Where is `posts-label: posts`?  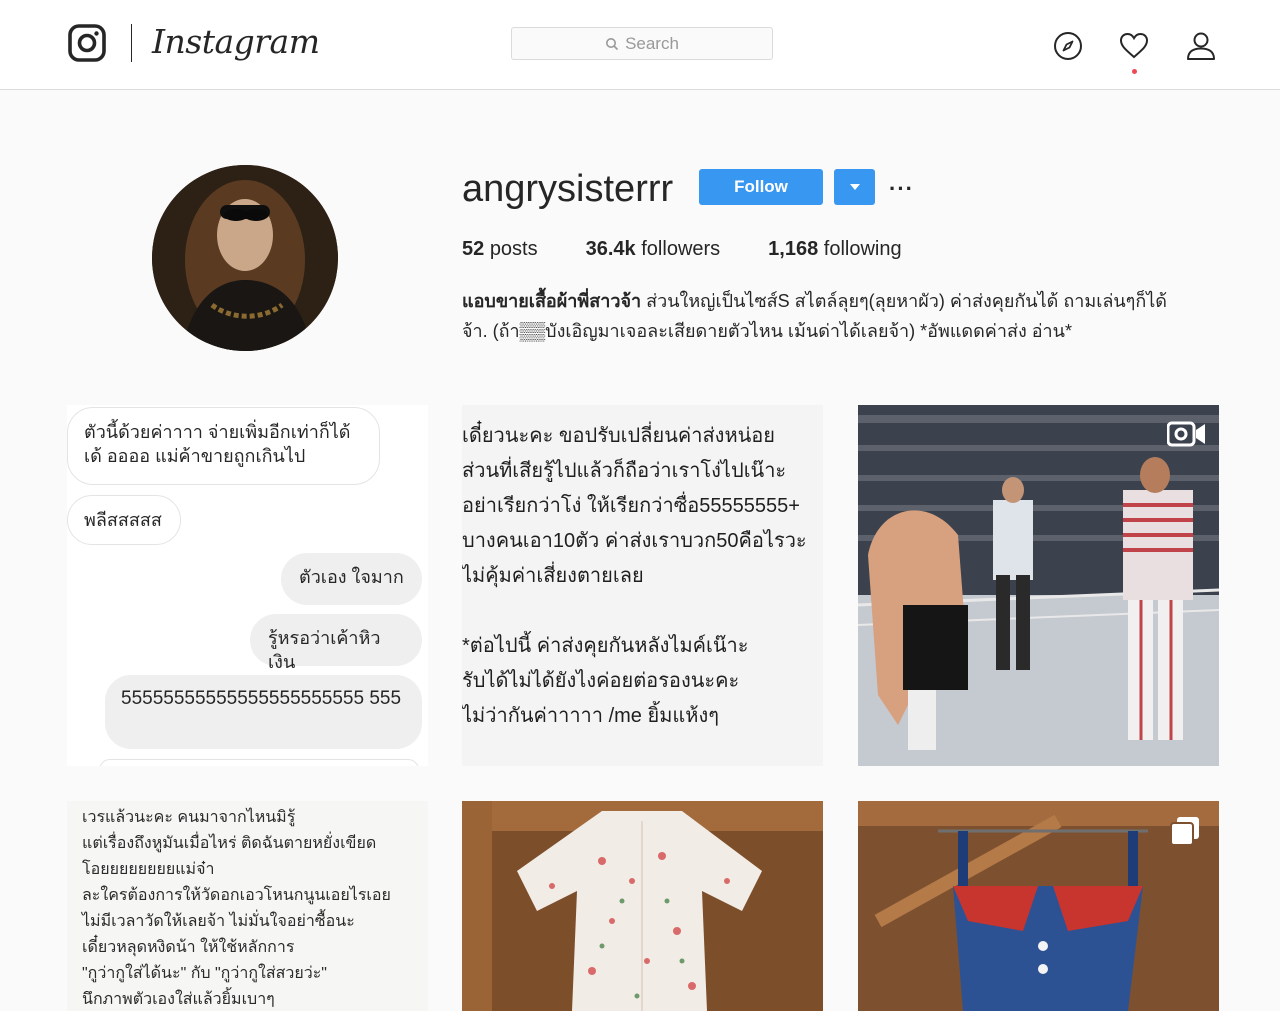 posts-label: posts is located at coordinates (513, 249).